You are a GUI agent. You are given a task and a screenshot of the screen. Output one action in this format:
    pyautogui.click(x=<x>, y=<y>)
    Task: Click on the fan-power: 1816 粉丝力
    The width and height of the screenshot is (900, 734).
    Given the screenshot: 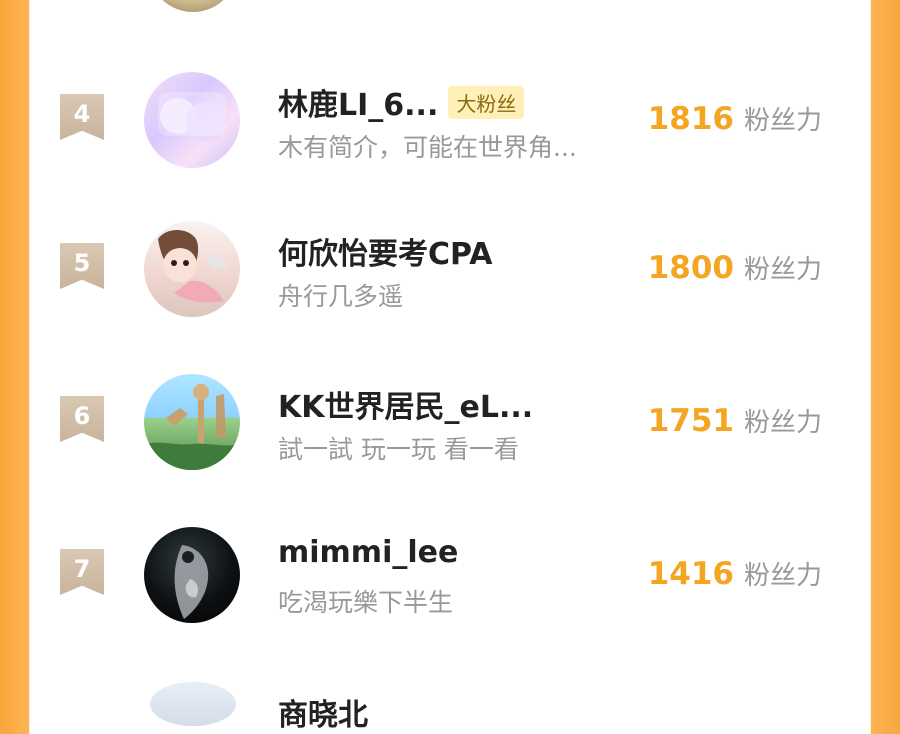 What is the action you would take?
    pyautogui.click(x=735, y=118)
    